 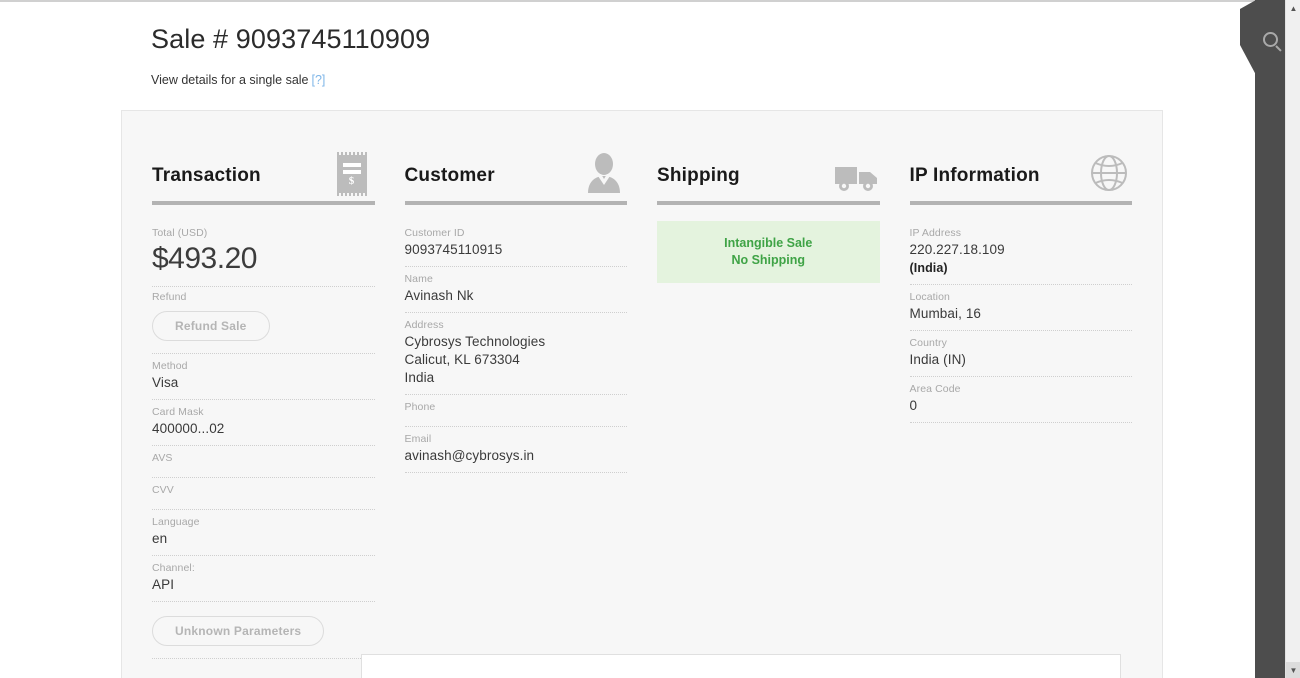 What do you see at coordinates (263, 500) in the screenshot?
I see `field-value-cvv` at bounding box center [263, 500].